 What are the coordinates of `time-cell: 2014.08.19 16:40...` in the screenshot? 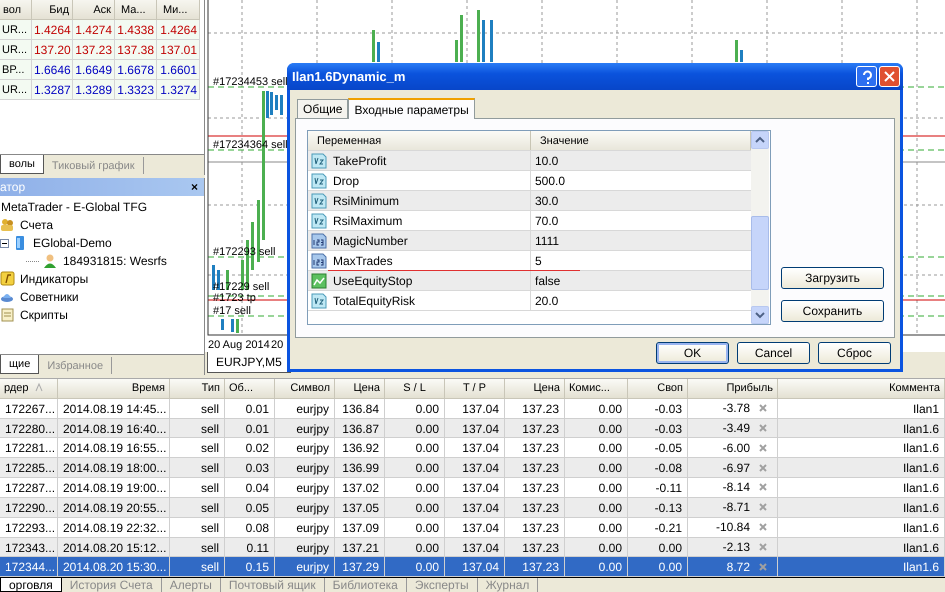 It's located at (114, 428).